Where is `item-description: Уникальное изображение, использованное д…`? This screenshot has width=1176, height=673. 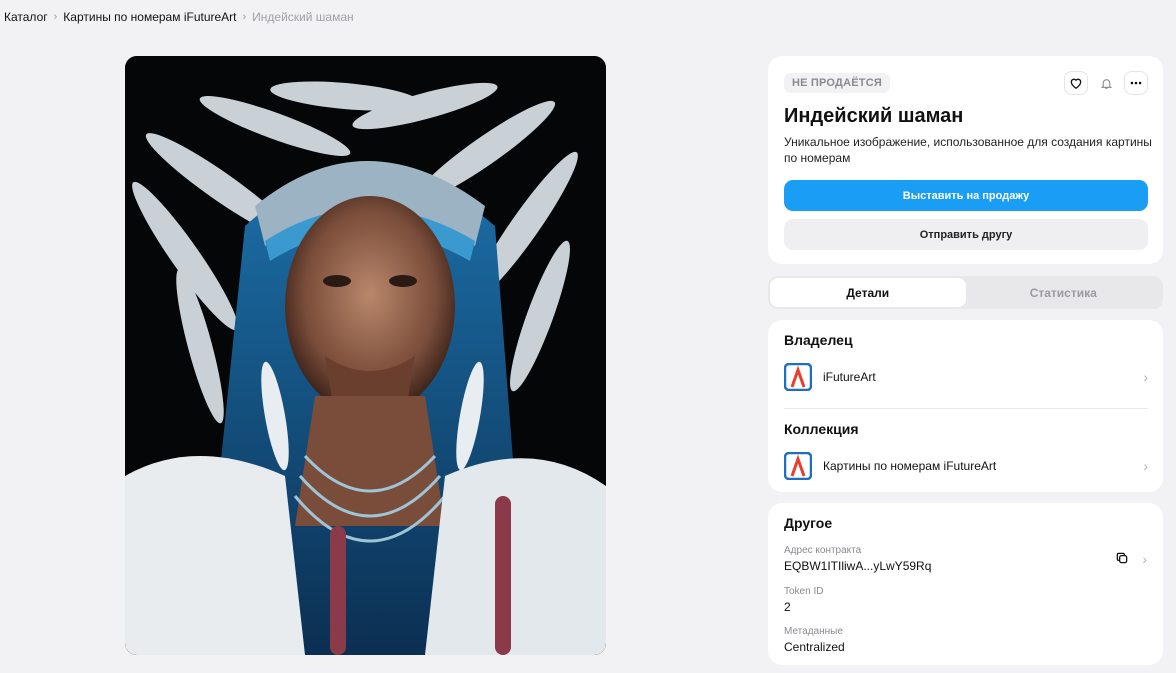 item-description: Уникальное изображение, использованное д… is located at coordinates (968, 150).